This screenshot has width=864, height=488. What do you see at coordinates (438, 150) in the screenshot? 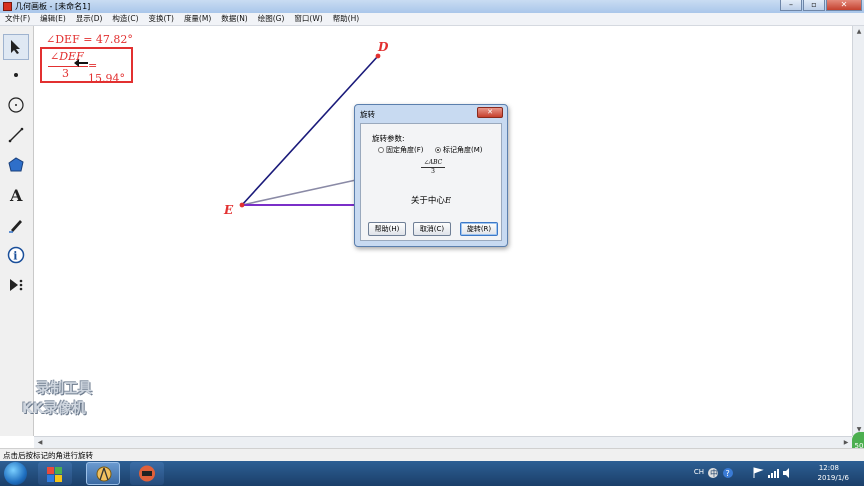
I see `radio-on-icon` at bounding box center [438, 150].